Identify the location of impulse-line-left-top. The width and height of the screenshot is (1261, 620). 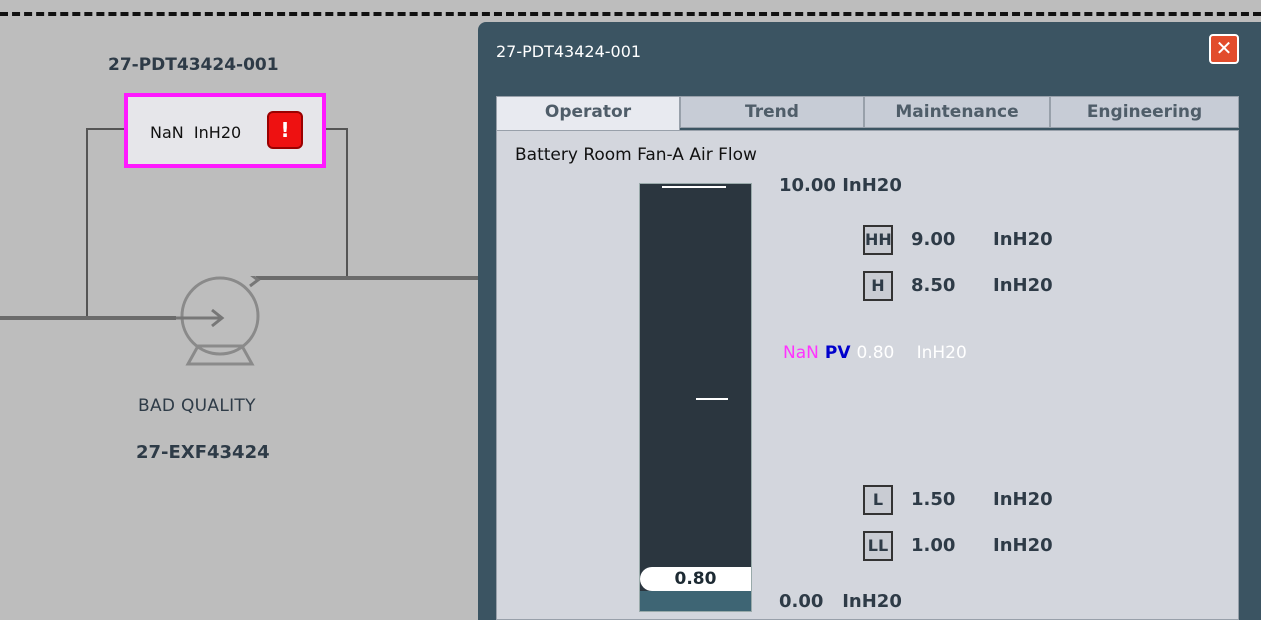
(105, 129).